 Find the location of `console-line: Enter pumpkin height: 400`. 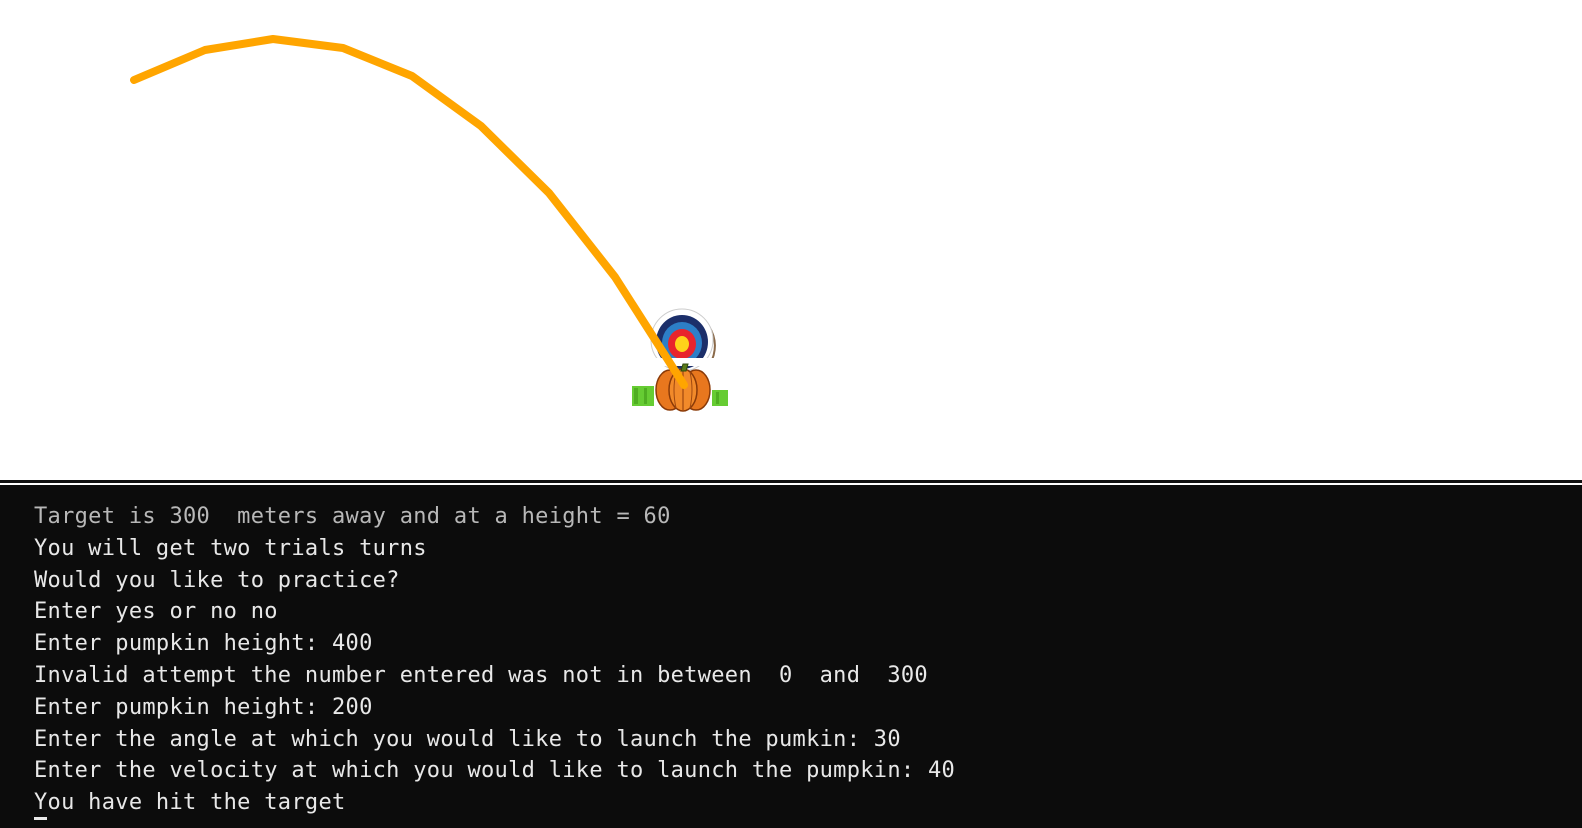

console-line: Enter pumpkin height: 400 is located at coordinates (203, 644).